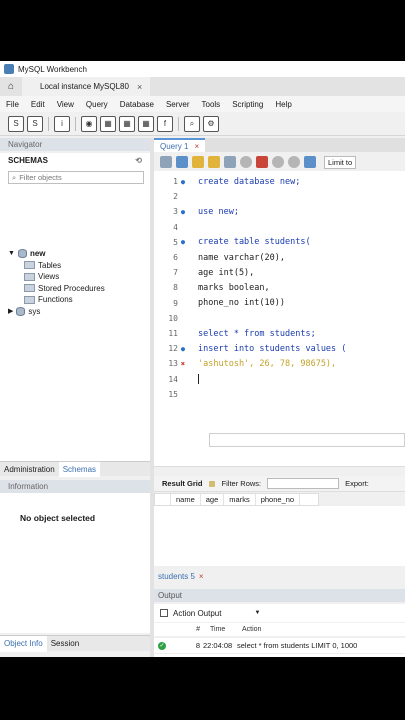 The image size is (405, 720). I want to click on toggle-error-icon, so click(262, 162).